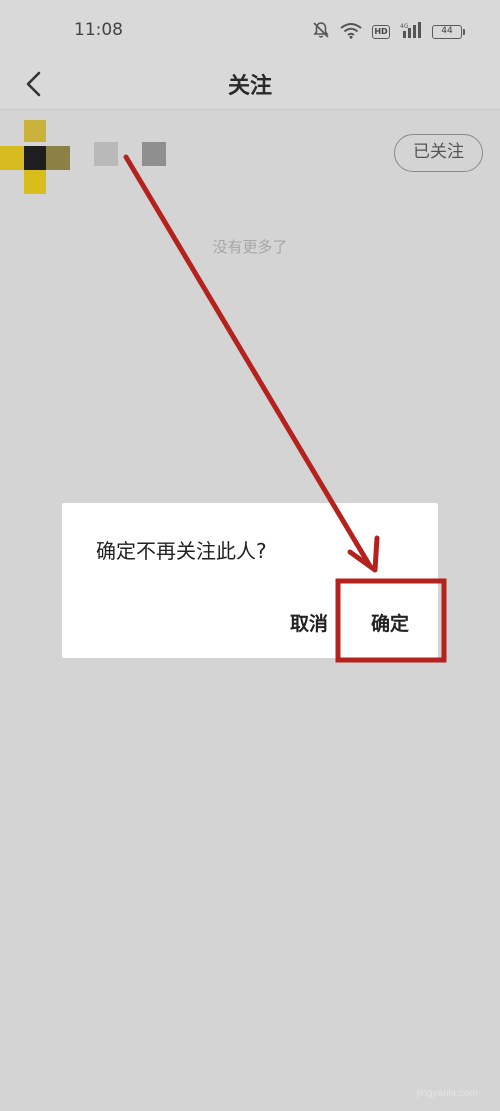  I want to click on status-time: 11:08, so click(98, 30).